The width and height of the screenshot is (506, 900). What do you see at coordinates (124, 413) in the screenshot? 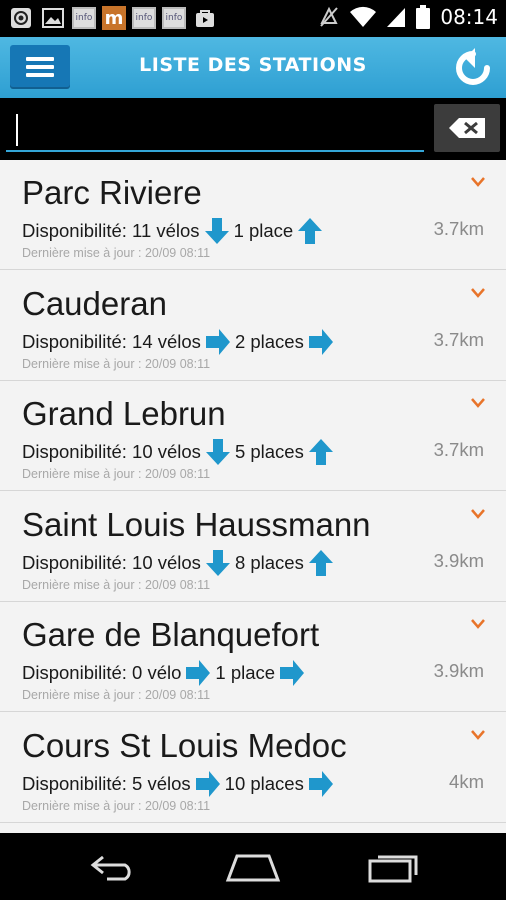
I see `station-name: Grand Lebrun` at bounding box center [124, 413].